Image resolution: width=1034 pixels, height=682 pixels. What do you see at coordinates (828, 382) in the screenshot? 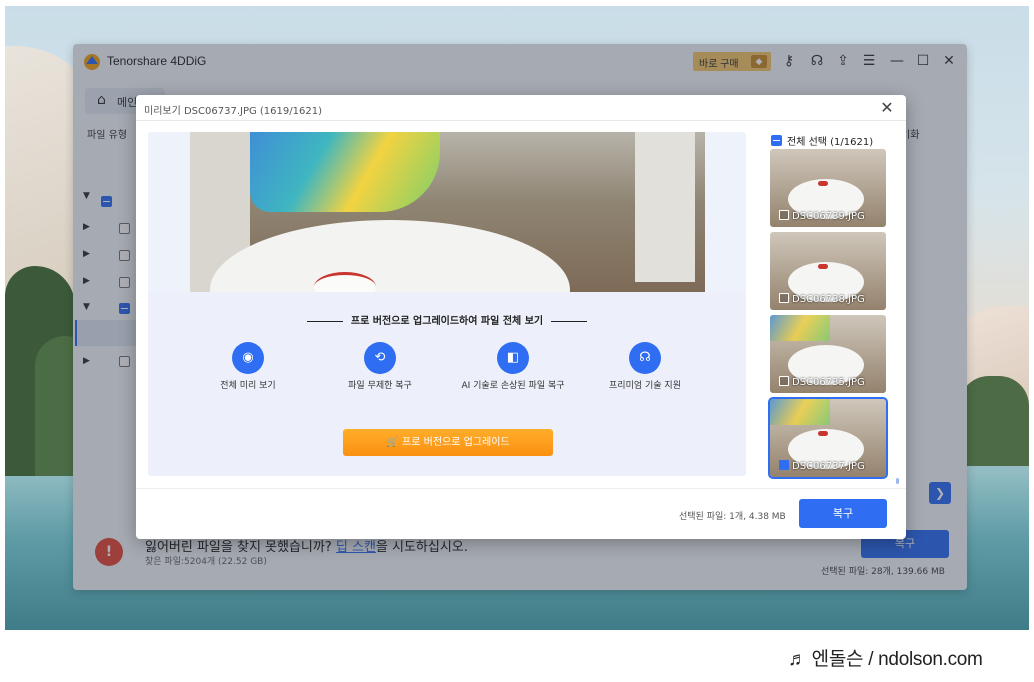
I see `thumbnail-name: DSC06735.JPG` at bounding box center [828, 382].